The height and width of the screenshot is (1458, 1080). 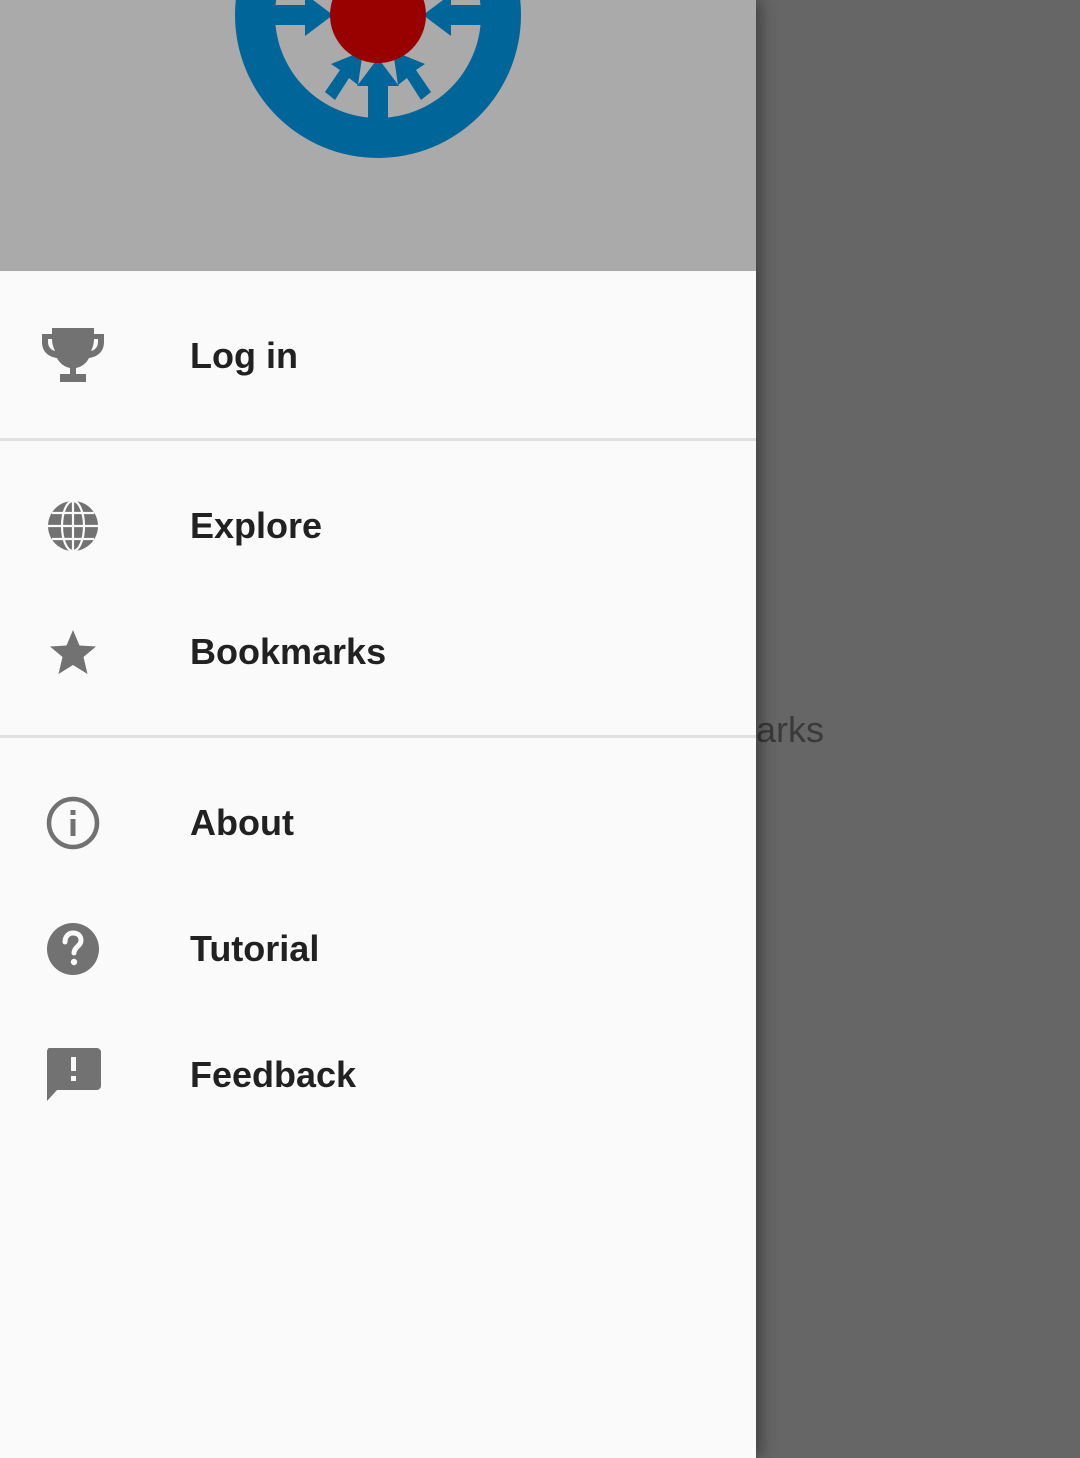 I want to click on menu-item-explore: Explore, so click(x=378, y=526).